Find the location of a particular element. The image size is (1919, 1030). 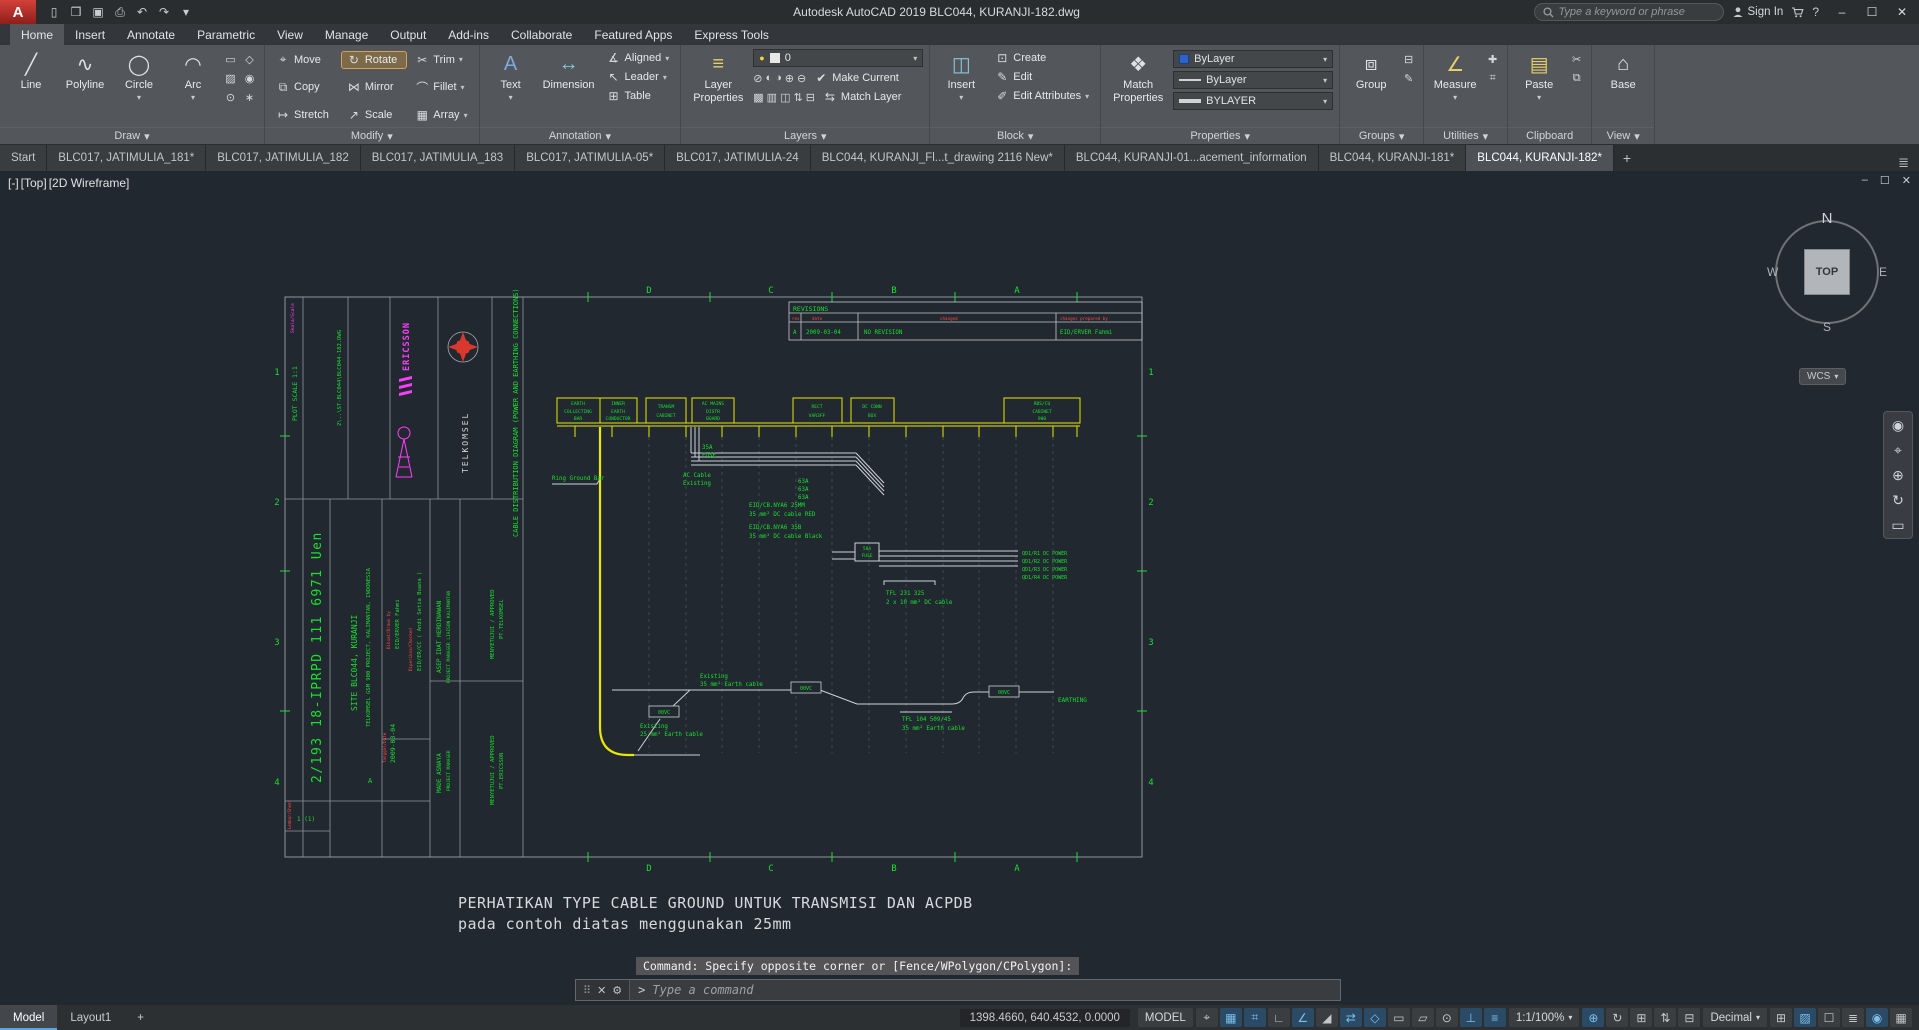

arc-button: ◠ Arc ▾ is located at coordinates (193, 87).